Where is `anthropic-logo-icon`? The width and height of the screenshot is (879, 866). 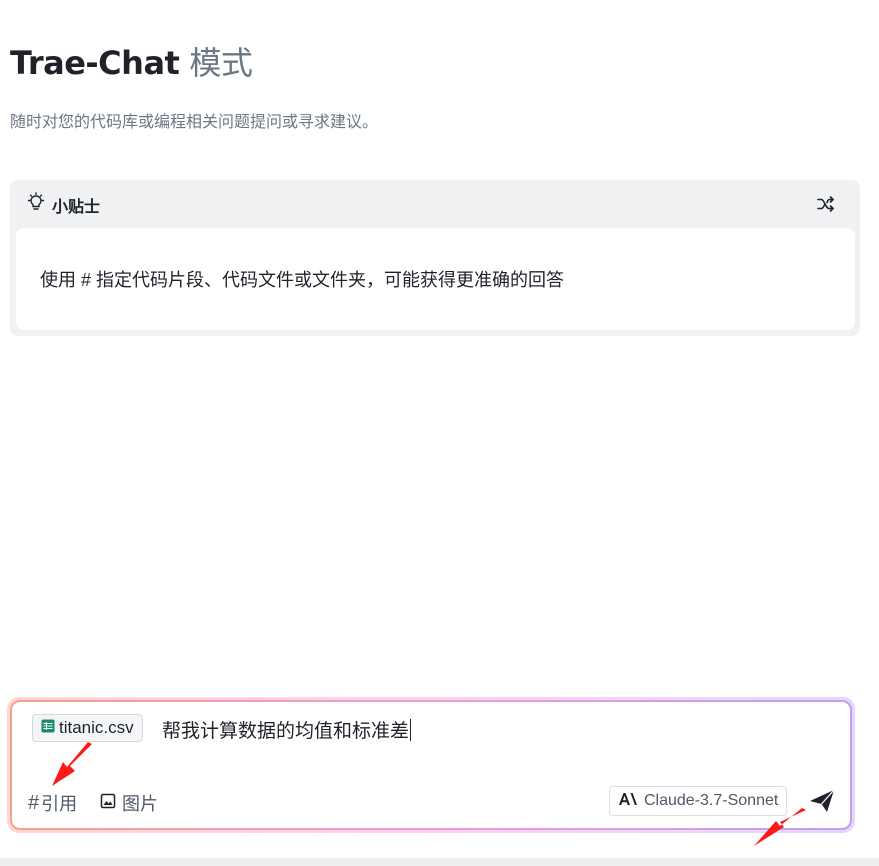
anthropic-logo-icon is located at coordinates (628, 801).